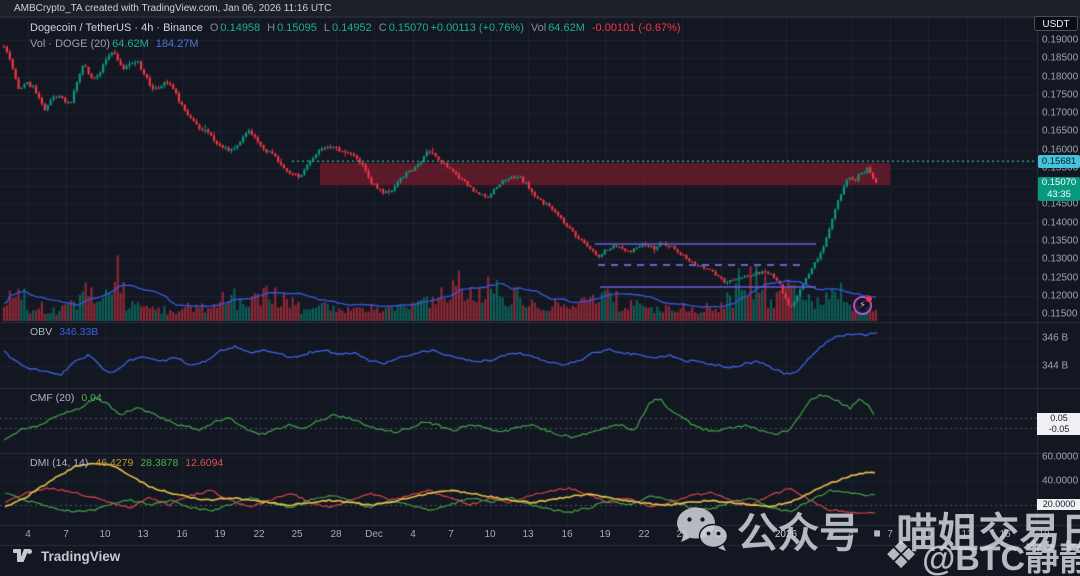 The image size is (1080, 576). I want to click on last-price-label: 0.15070 43:35, so click(1059, 189).